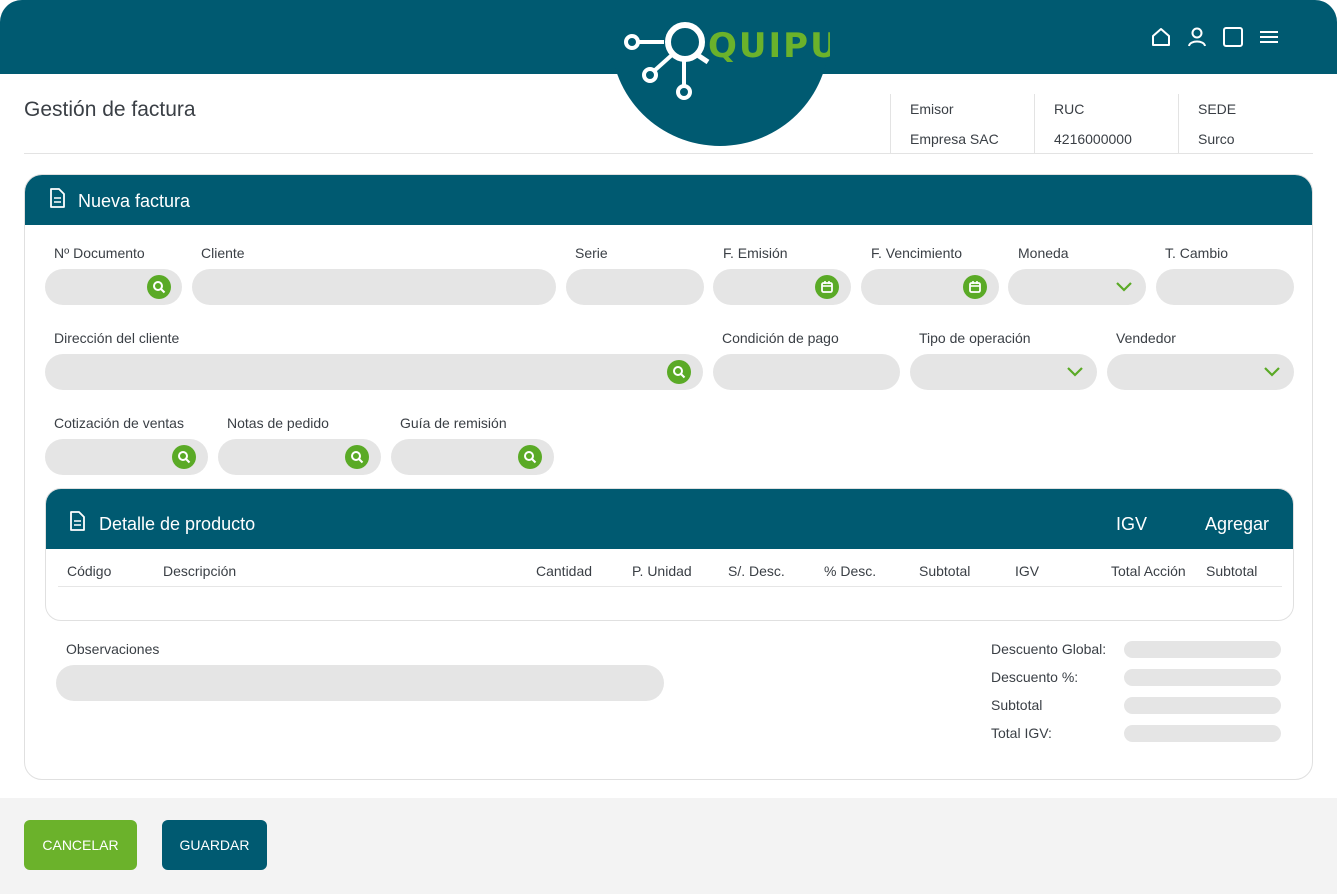  I want to click on condicion-pago-label: Condición de pago, so click(780, 338).